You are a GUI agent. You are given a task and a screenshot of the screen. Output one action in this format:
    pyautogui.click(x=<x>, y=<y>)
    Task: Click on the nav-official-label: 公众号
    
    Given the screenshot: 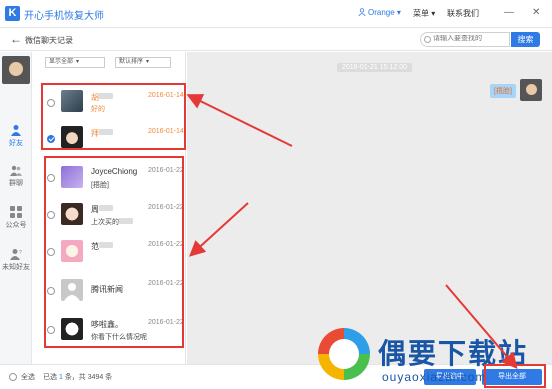 What is the action you would take?
    pyautogui.click(x=16, y=225)
    